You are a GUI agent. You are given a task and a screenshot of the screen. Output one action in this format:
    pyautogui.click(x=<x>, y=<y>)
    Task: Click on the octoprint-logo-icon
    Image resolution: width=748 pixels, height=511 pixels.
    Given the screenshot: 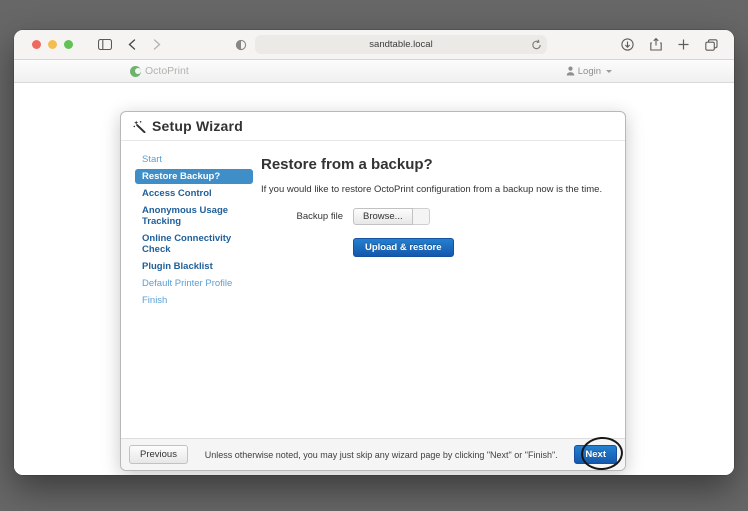 What is the action you would take?
    pyautogui.click(x=135, y=71)
    